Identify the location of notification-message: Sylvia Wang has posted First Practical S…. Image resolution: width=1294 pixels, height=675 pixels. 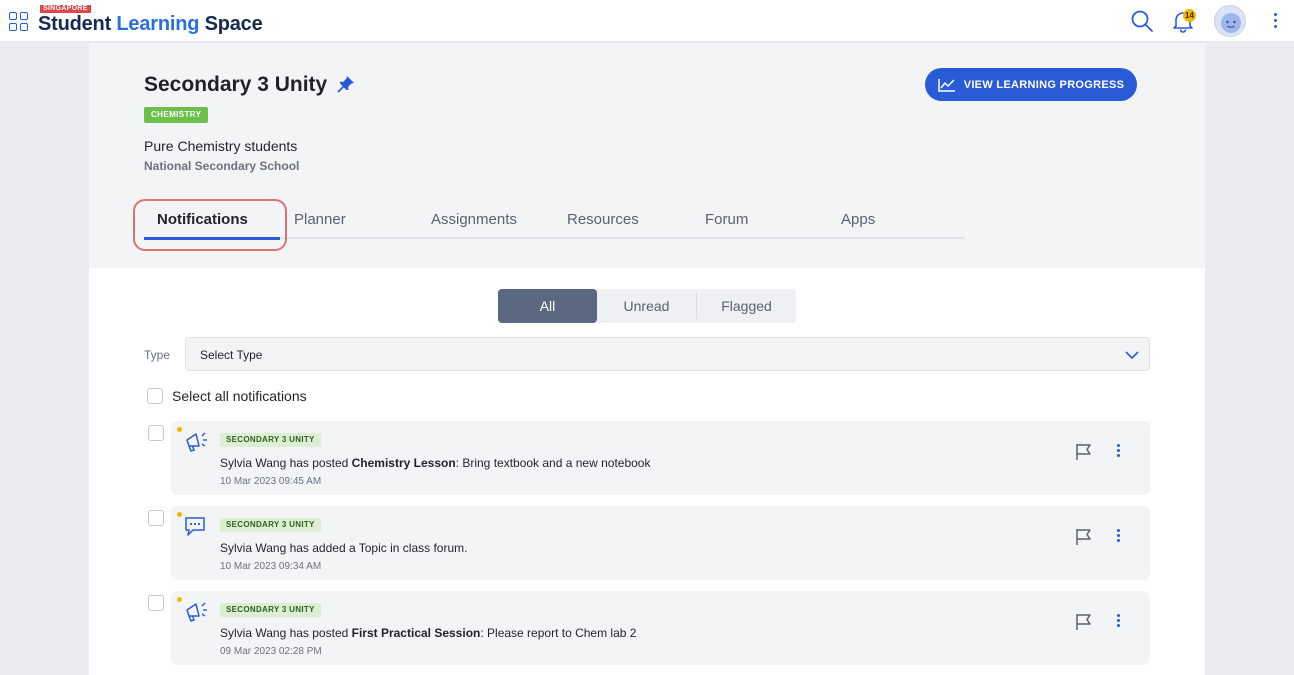
(428, 633).